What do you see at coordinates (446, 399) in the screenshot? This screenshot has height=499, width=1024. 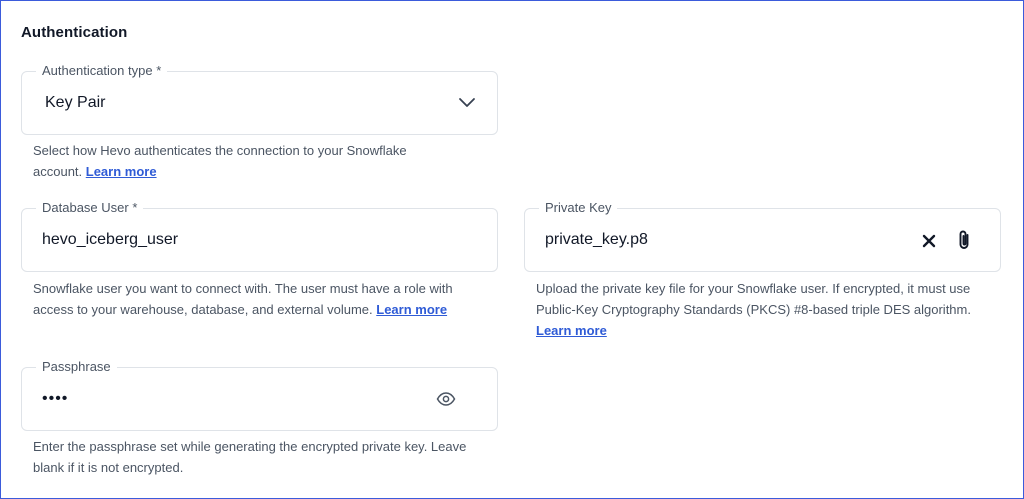 I see `eye-icon` at bounding box center [446, 399].